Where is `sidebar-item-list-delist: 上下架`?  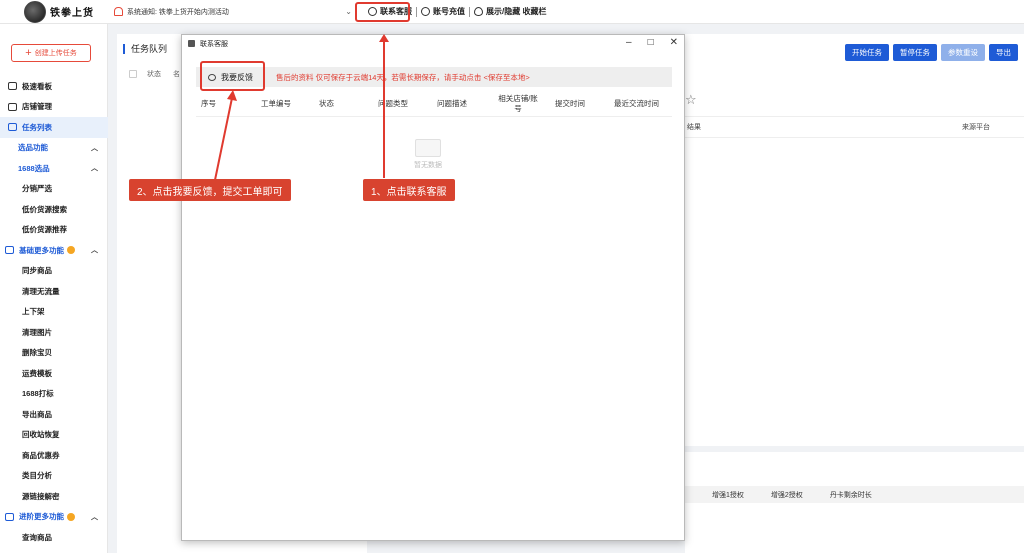
sidebar-item-list-delist: 上下架 is located at coordinates (54, 312).